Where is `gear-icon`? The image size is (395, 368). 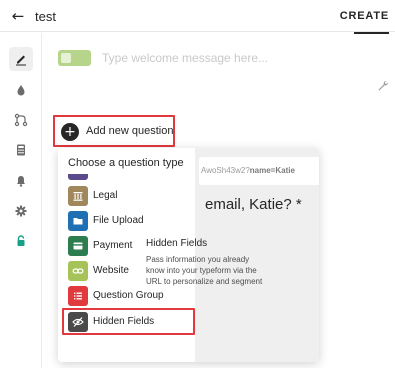 gear-icon is located at coordinates (21, 211).